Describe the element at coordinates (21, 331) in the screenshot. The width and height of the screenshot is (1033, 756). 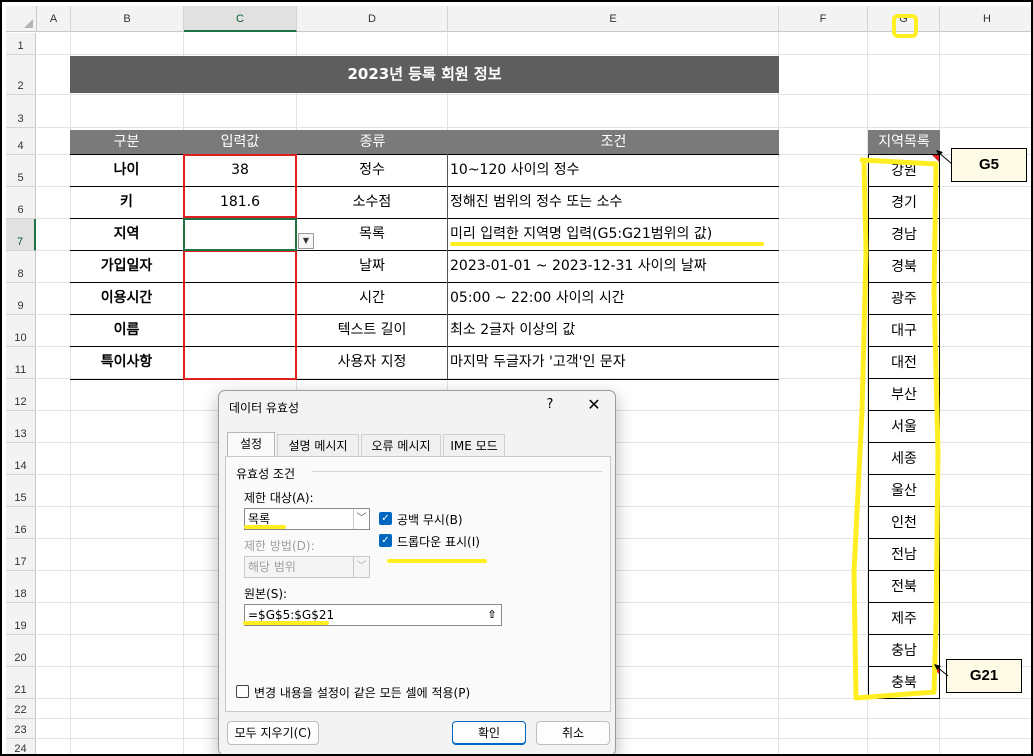
I see `row-header: 10` at that location.